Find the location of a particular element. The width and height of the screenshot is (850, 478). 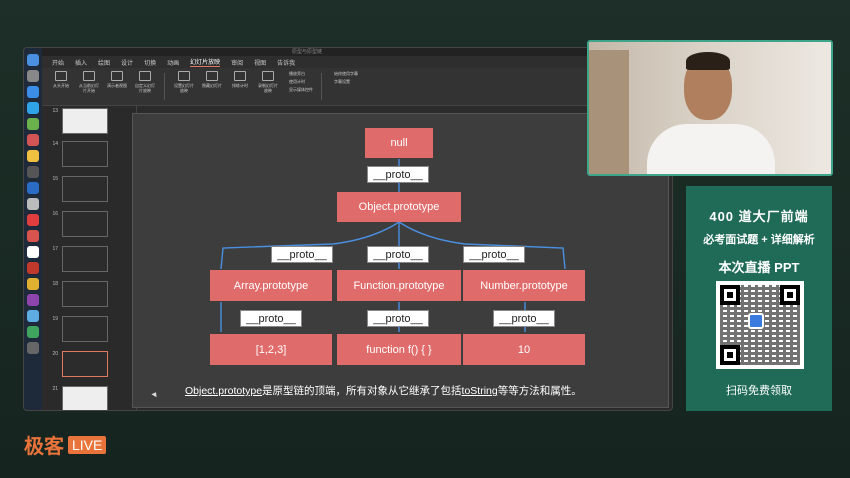

thumbnail: 17 is located at coordinates (76, 259).